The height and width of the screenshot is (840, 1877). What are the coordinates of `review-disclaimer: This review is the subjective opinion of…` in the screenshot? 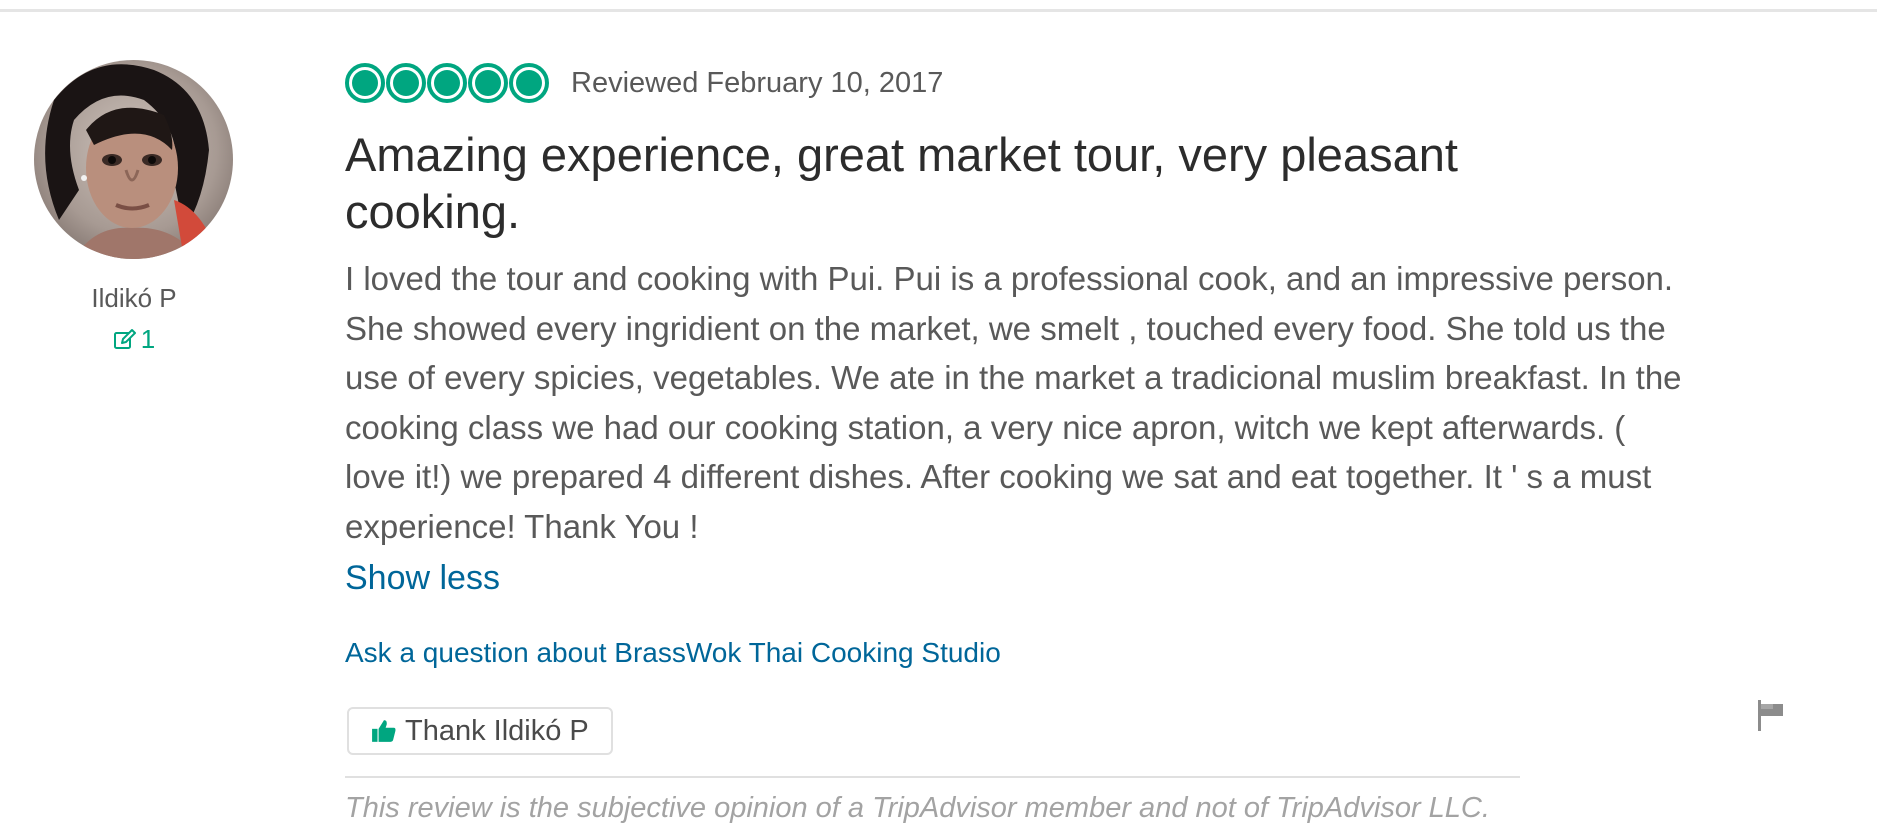 It's located at (917, 808).